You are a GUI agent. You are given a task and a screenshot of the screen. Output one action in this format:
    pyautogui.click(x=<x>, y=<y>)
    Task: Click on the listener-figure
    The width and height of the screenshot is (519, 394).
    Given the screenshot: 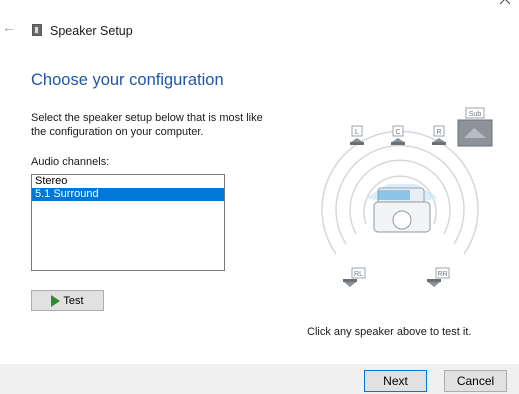 What is the action you would take?
    pyautogui.click(x=402, y=208)
    